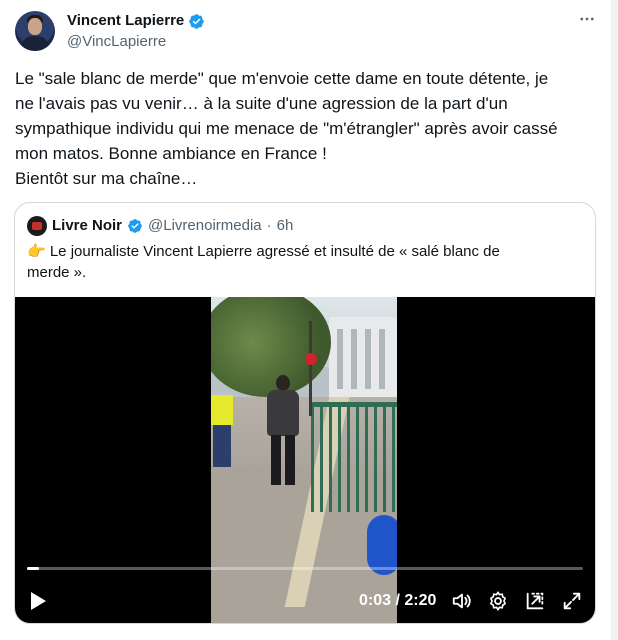  I want to click on quoted-tweet-header: Livre Noir @Livrenoirmedia · 6h, so click(160, 226).